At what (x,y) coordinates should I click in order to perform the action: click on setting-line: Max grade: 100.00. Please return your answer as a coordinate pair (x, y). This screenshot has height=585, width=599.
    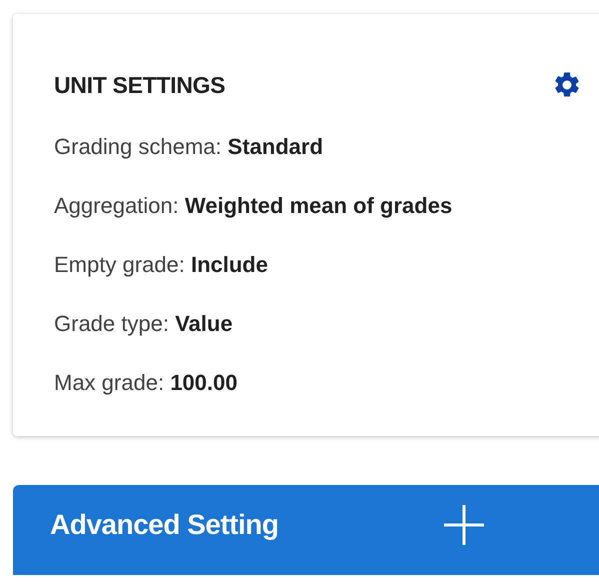
    Looking at the image, I should click on (146, 383).